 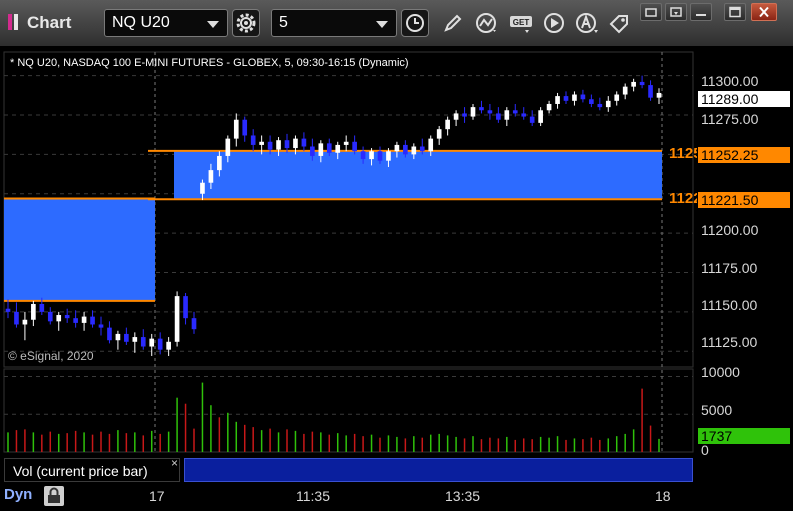 I want to click on time-tick: 13:35, so click(x=463, y=496).